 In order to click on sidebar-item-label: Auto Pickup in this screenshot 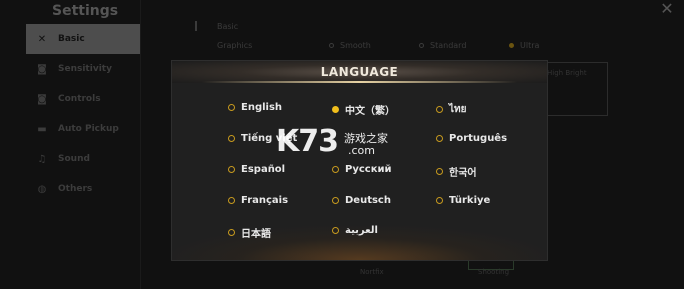, I will do `click(88, 129)`.